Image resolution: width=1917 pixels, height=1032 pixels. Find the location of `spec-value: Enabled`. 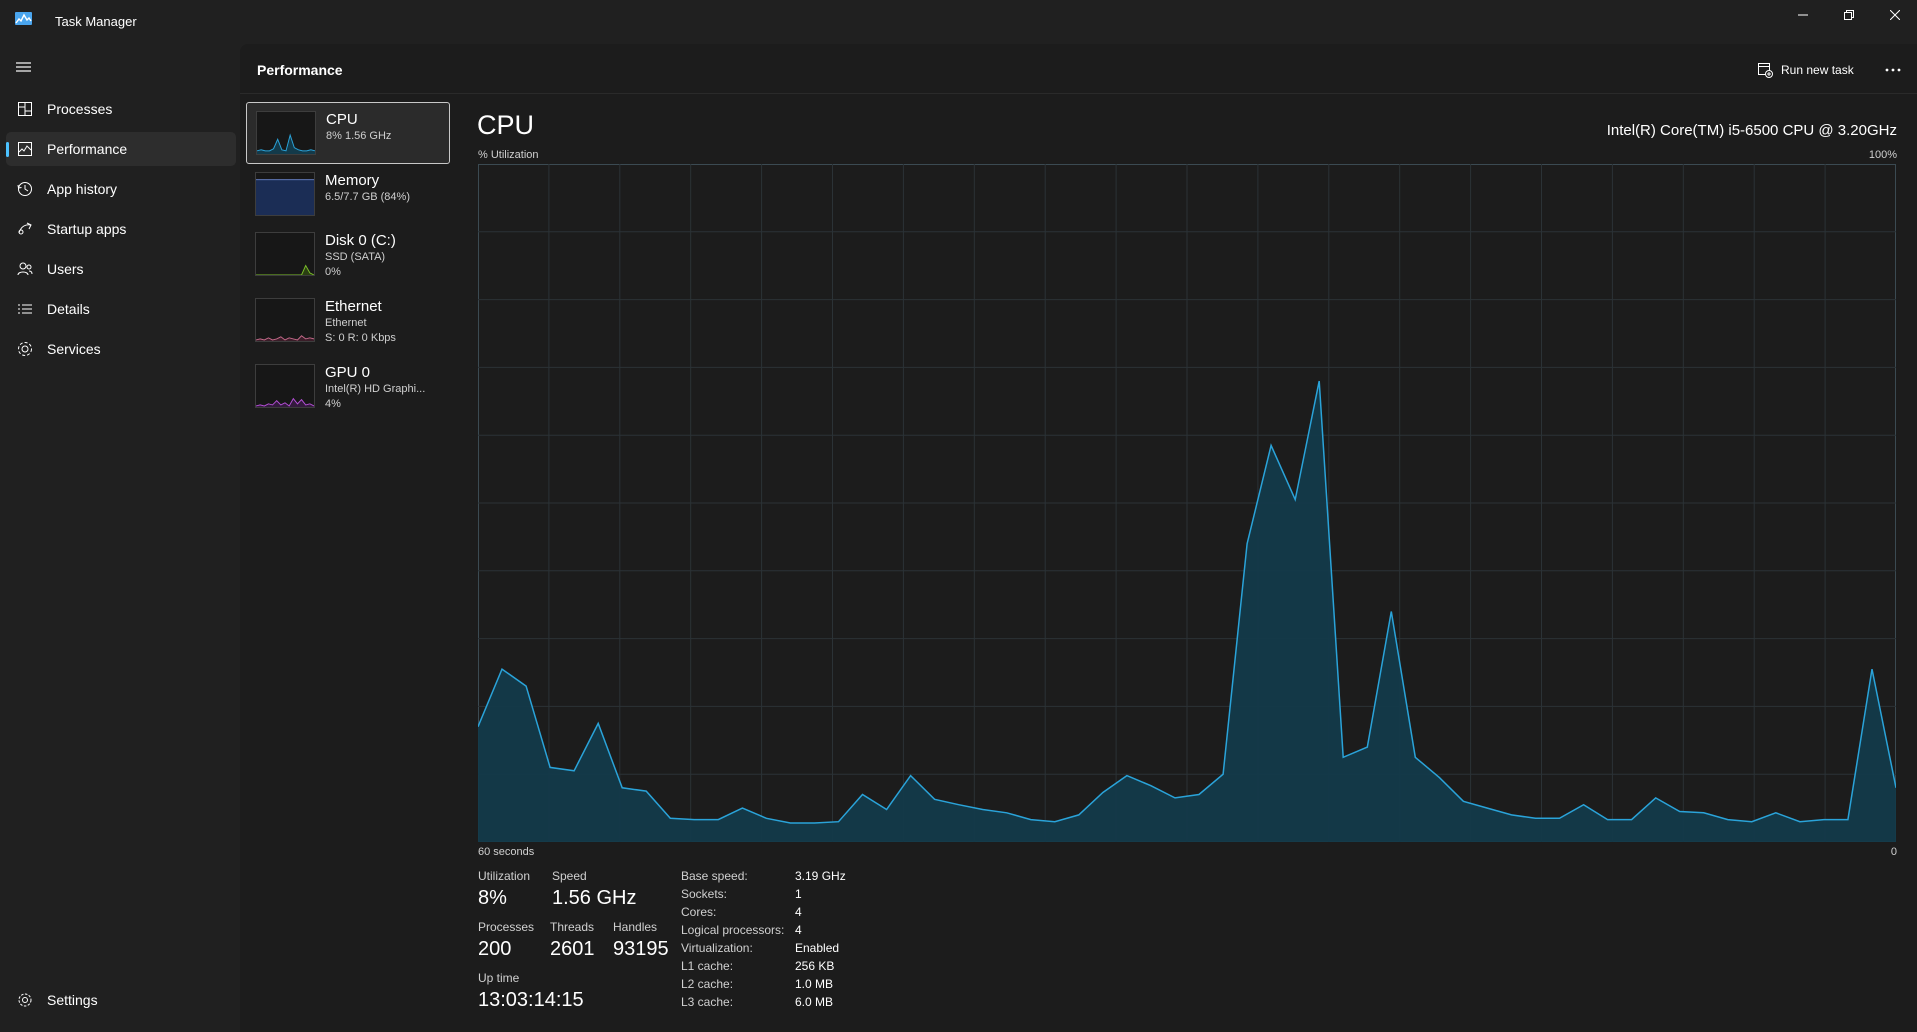

spec-value: Enabled is located at coordinates (817, 948).